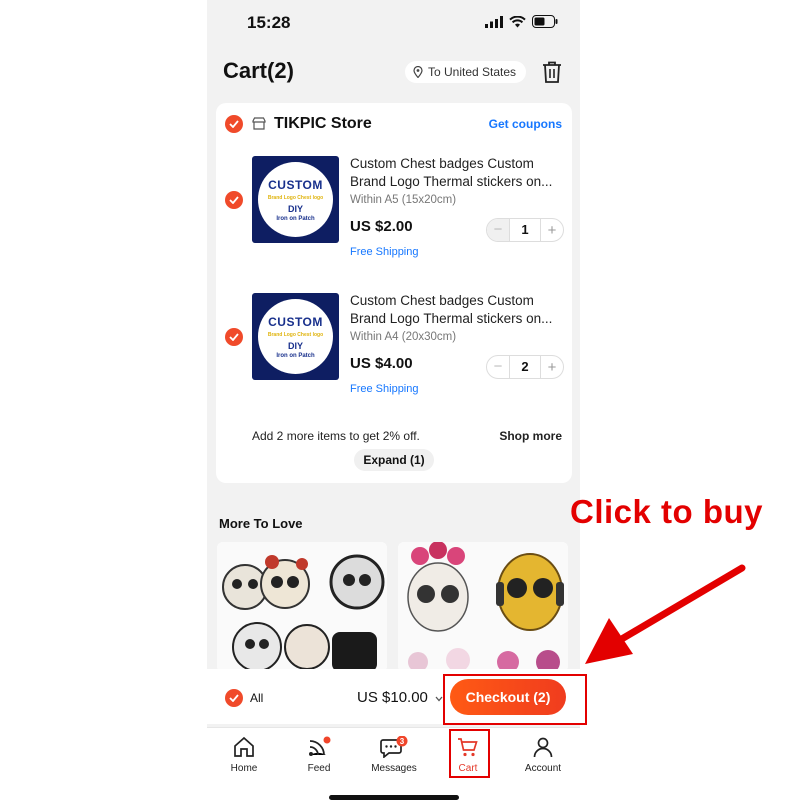 The height and width of the screenshot is (800, 800). I want to click on annotation-arrow-icon, so click(665, 614).